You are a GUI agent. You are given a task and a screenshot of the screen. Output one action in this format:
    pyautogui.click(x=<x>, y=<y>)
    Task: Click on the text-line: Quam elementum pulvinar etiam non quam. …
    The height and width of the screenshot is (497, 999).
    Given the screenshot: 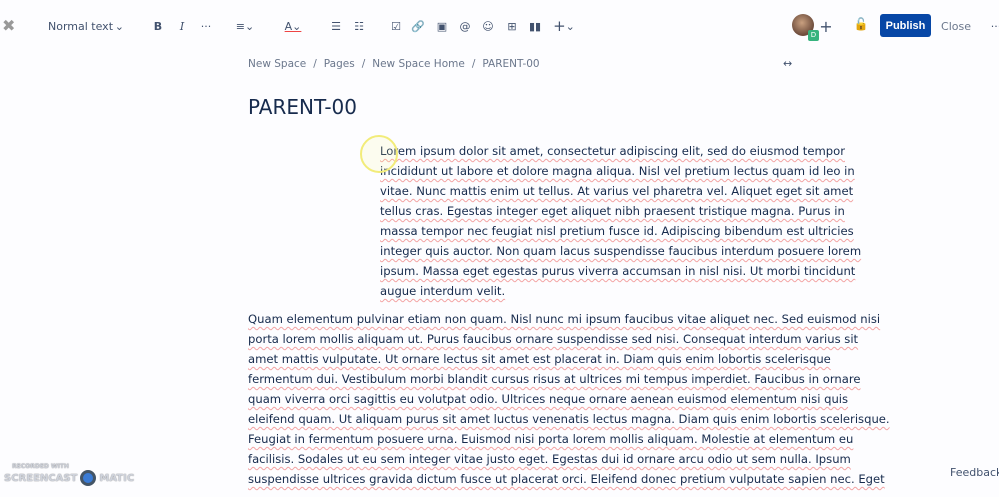 What is the action you would take?
    pyautogui.click(x=564, y=319)
    